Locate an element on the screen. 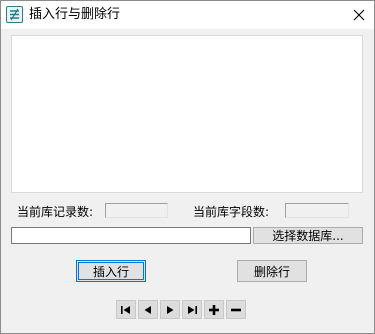 The height and width of the screenshot is (334, 375). prior-record-icon is located at coordinates (147, 309).